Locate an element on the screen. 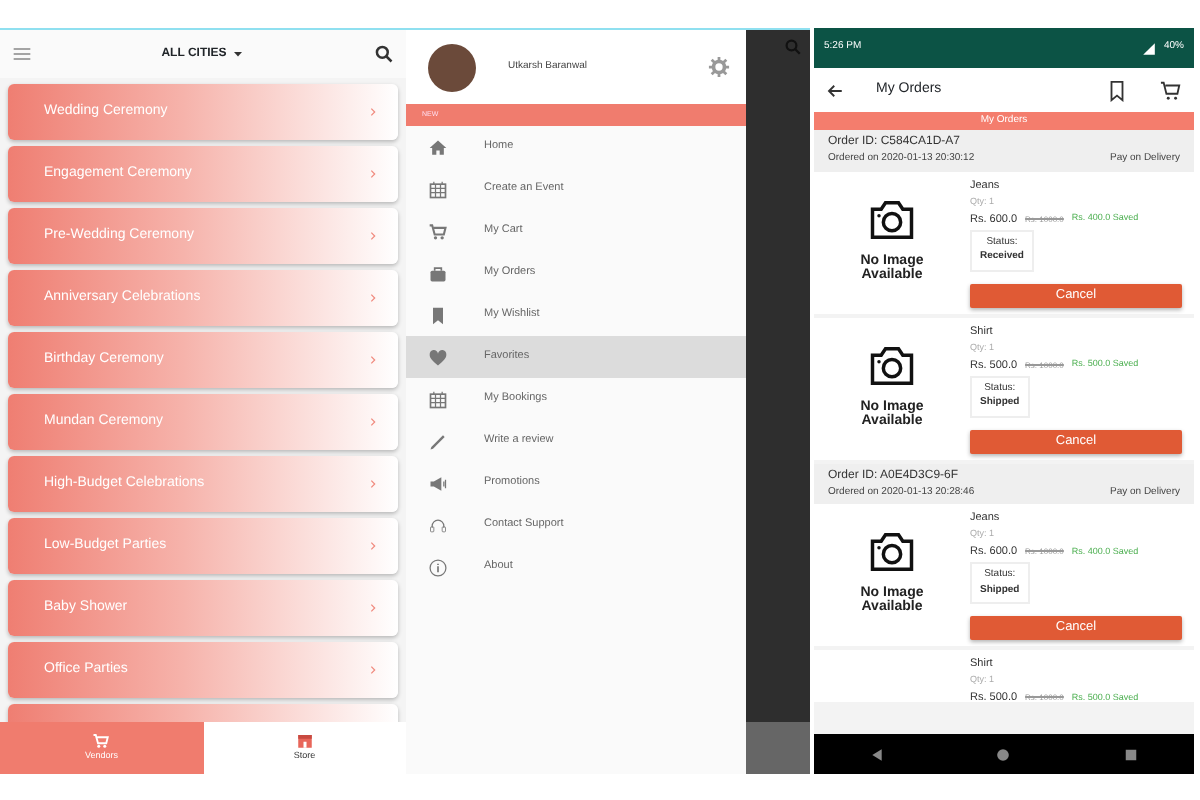 The width and height of the screenshot is (1200, 800). house-icon is located at coordinates (438, 147).